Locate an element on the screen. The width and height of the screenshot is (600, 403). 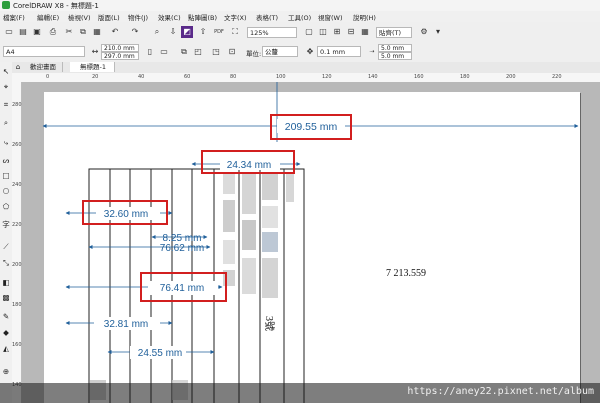
tab-document: 無標題-1 is located at coordinates (92, 67).